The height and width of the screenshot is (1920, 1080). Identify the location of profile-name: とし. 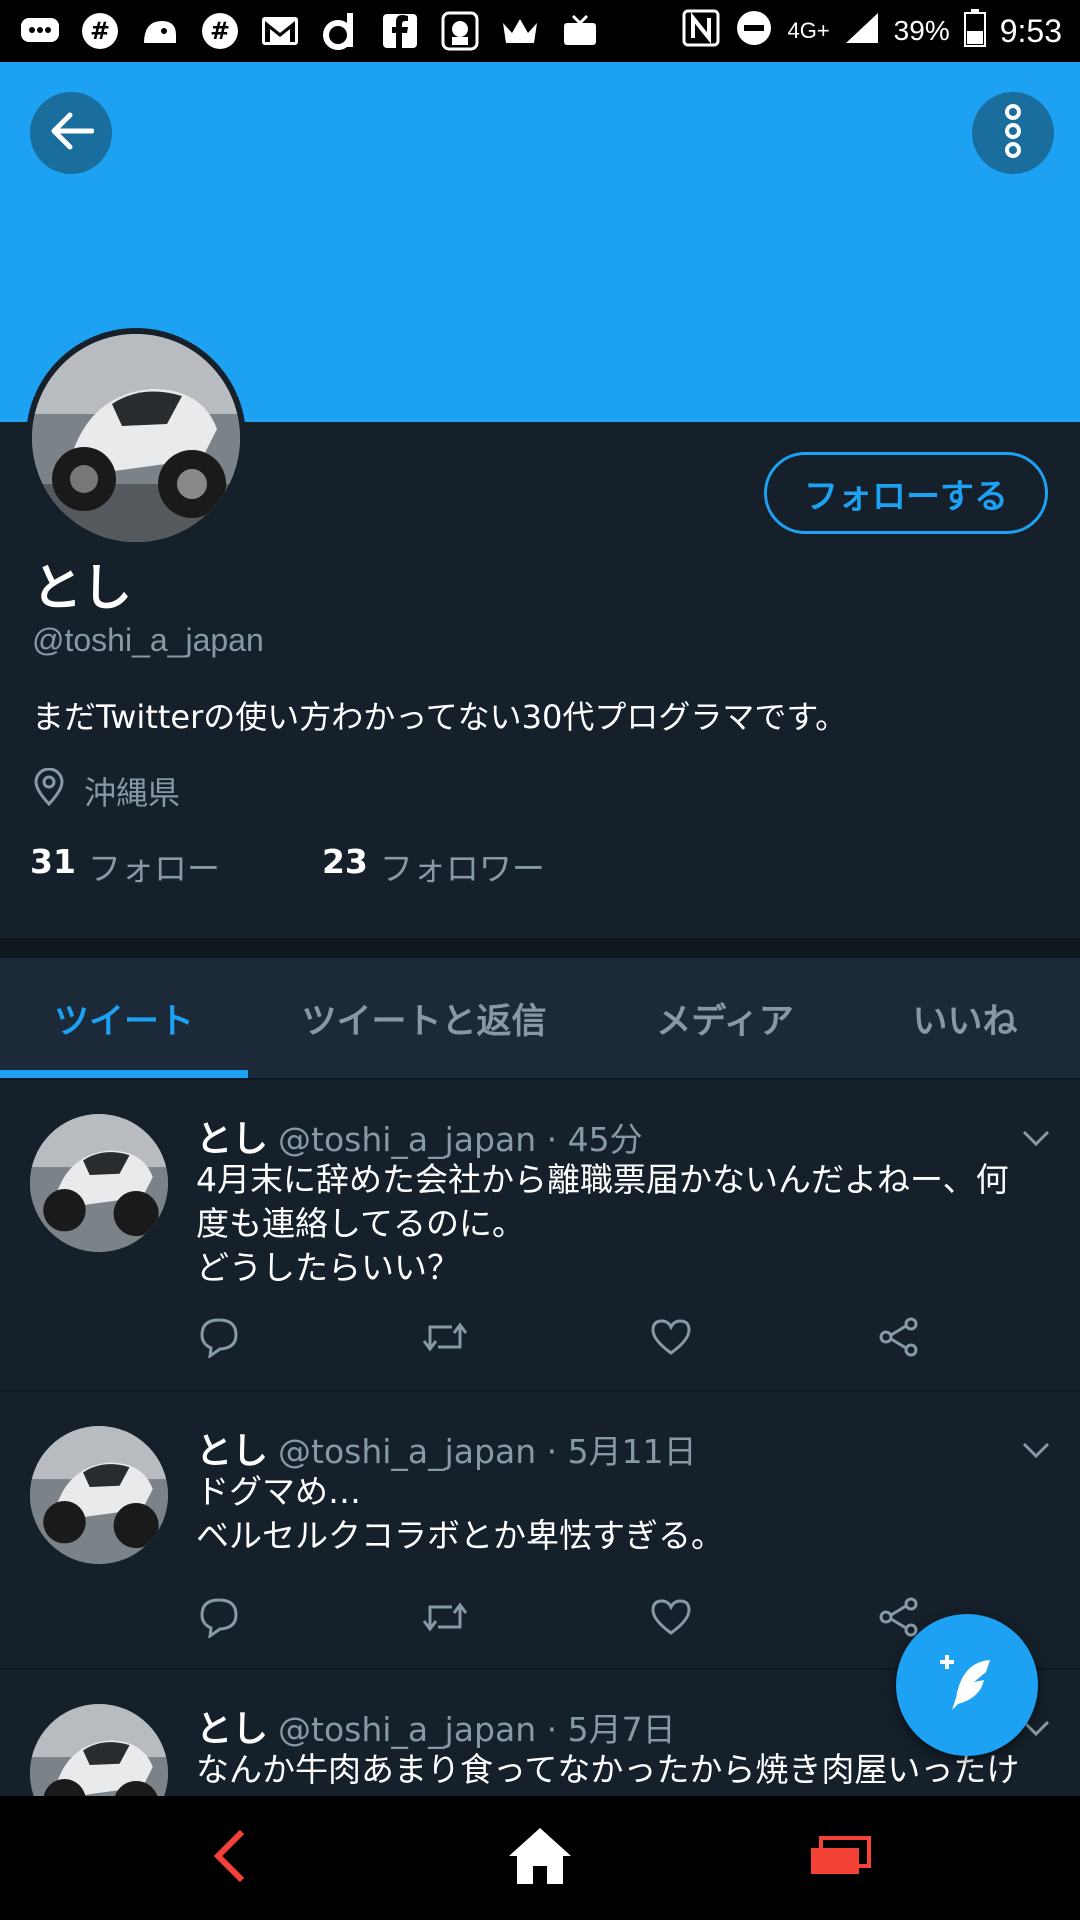
(82, 588).